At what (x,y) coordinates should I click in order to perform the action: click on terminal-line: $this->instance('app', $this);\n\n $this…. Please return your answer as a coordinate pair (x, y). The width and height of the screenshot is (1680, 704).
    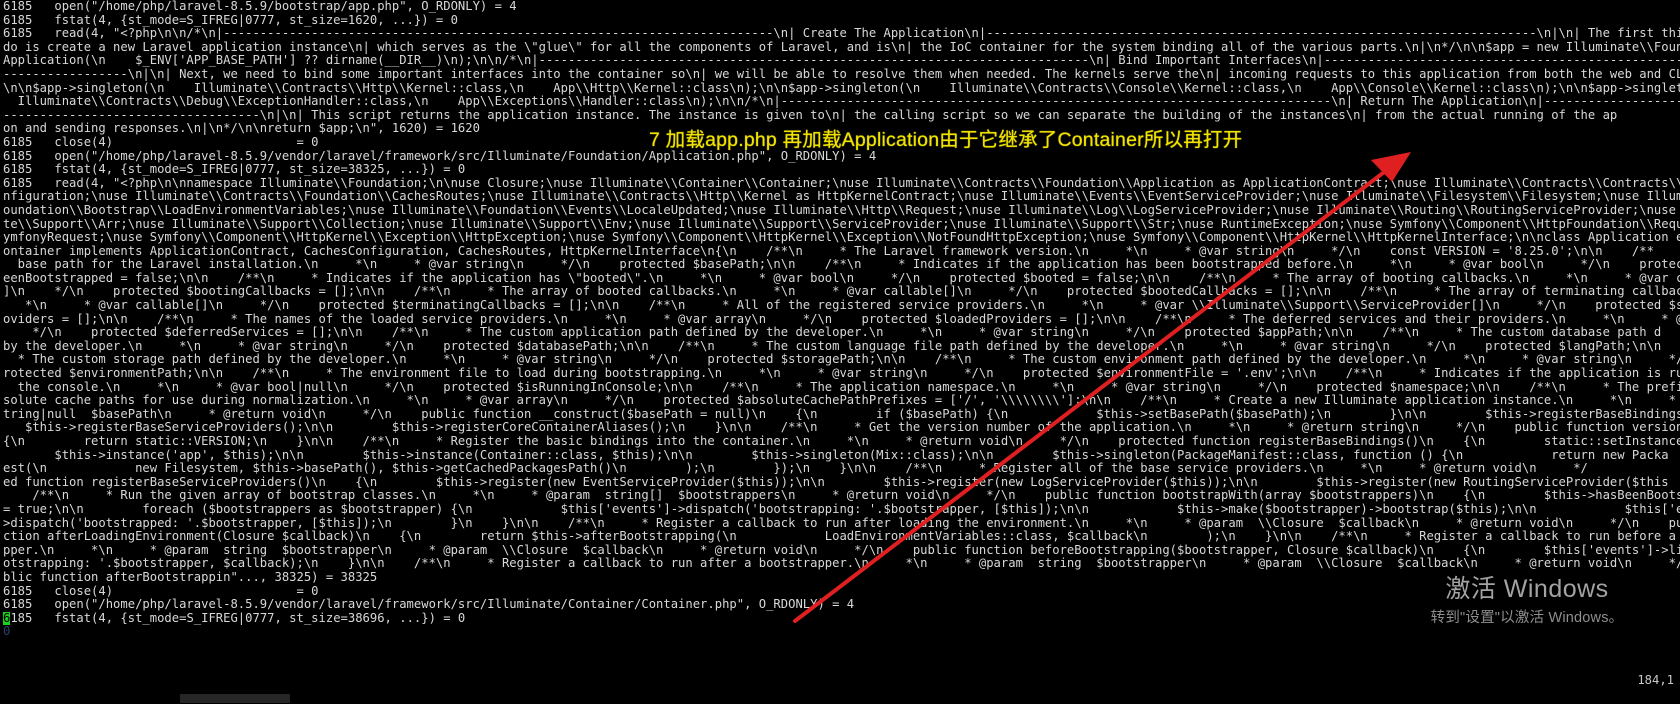
    Looking at the image, I should click on (836, 455).